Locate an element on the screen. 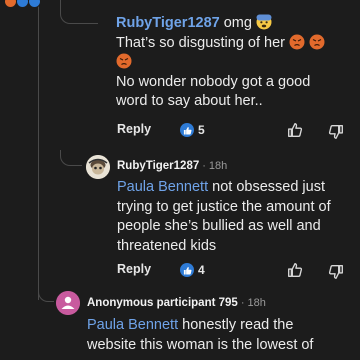  comment-header: RubyTiger1287 · 18h is located at coordinates (172, 166).